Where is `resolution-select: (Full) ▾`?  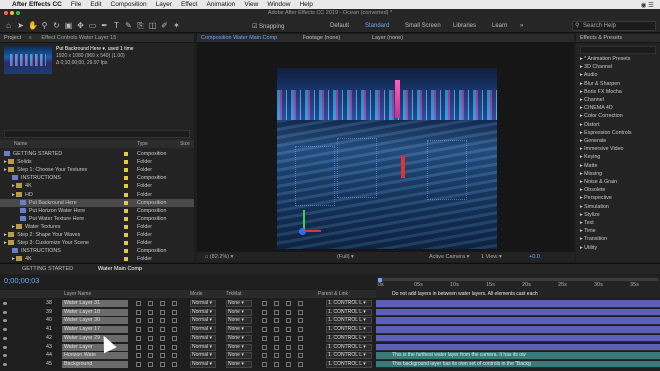
resolution-select: (Full) ▾ is located at coordinates (345, 257).